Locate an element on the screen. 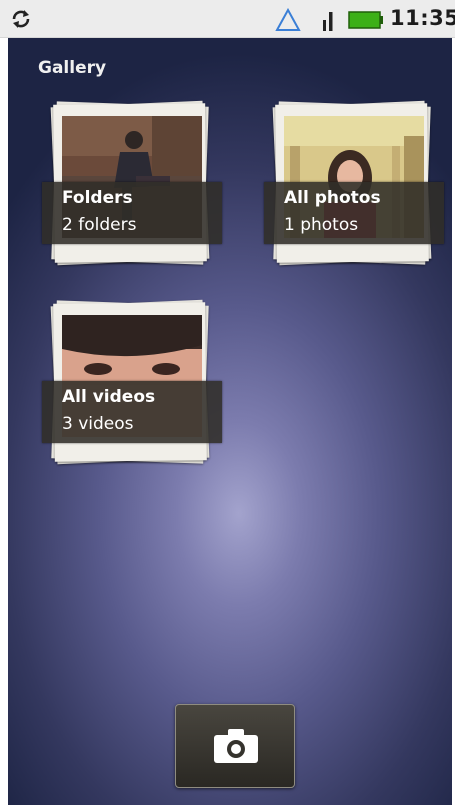 The image size is (455, 805). album-folders: Folders 2 folders is located at coordinates (133, 184).